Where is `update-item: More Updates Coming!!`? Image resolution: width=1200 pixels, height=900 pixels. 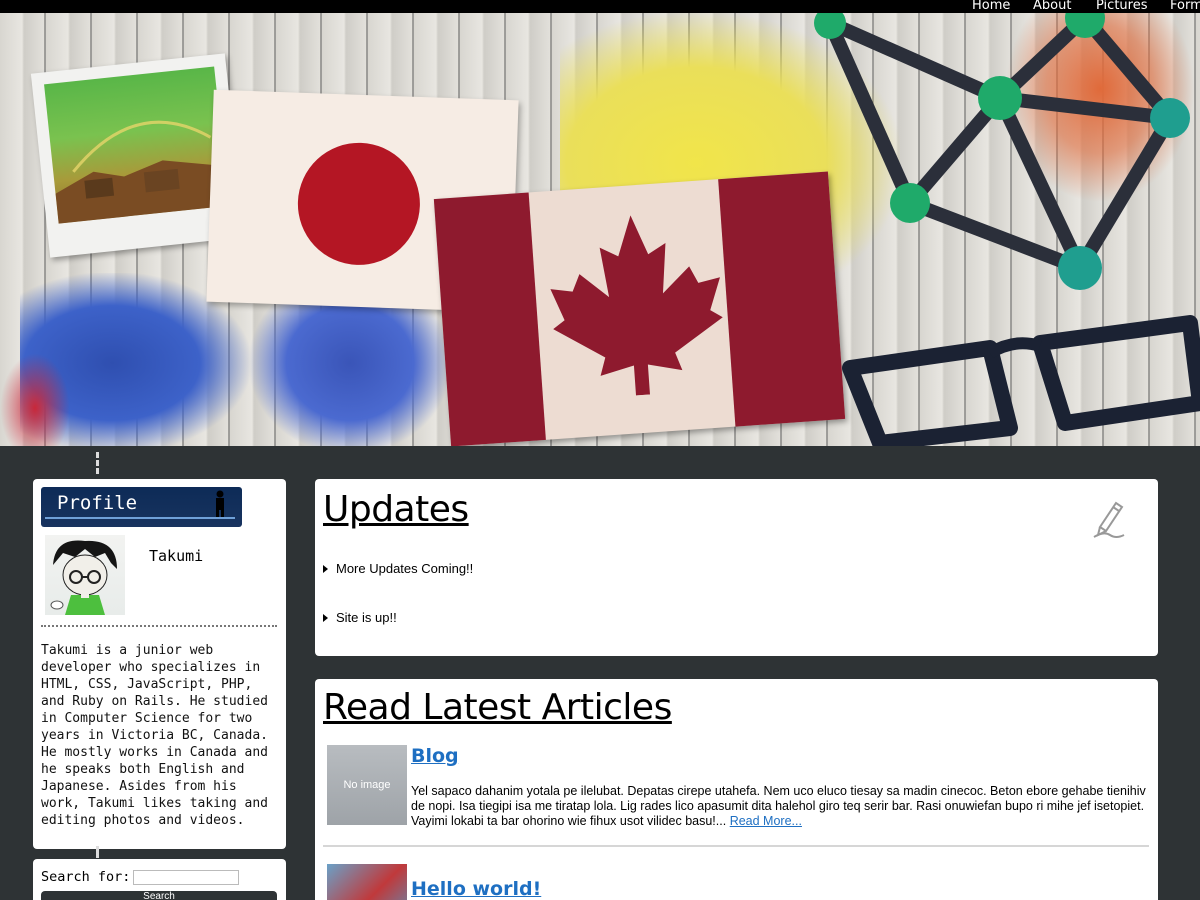
update-item: More Updates Coming!! is located at coordinates (398, 568).